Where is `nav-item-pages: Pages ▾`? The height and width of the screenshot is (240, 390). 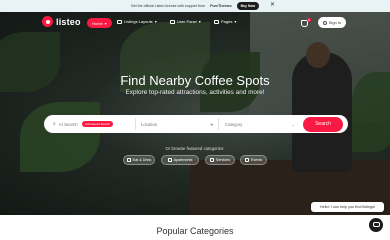 nav-item-pages: Pages ▾ is located at coordinates (225, 21).